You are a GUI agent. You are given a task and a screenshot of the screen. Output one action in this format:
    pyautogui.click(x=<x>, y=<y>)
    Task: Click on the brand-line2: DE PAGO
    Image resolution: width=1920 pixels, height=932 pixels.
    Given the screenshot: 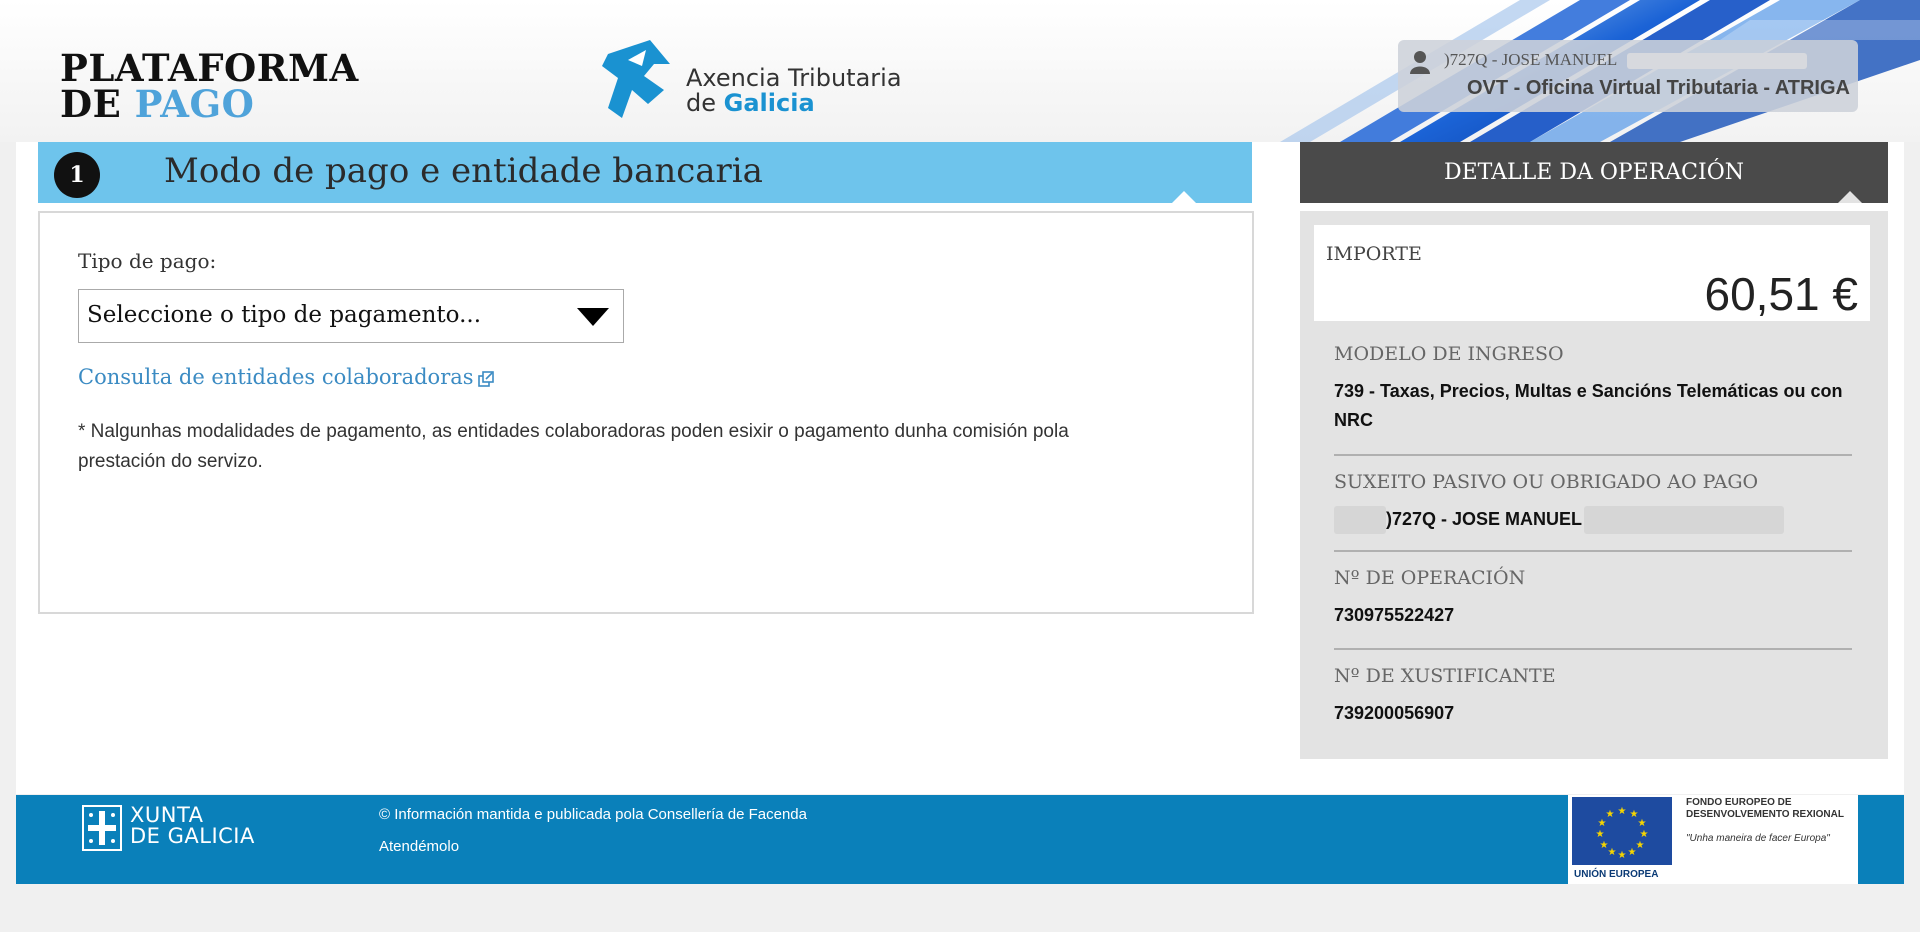 What is the action you would take?
    pyautogui.click(x=209, y=104)
    